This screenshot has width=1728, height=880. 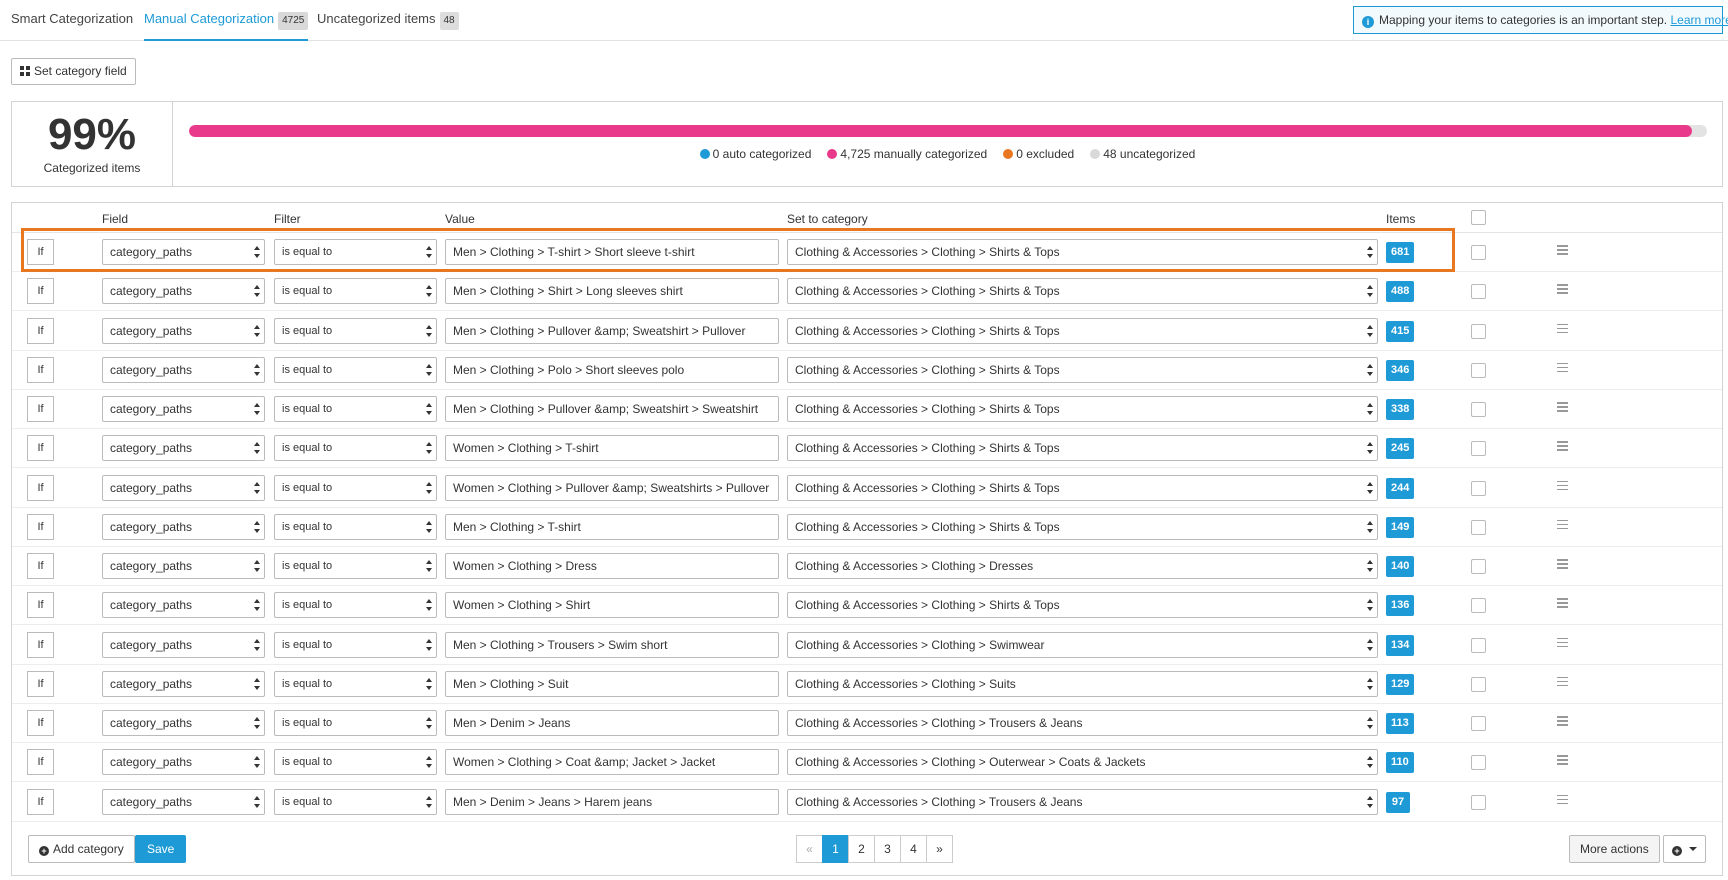 I want to click on pagination-page-1: 1, so click(x=835, y=849).